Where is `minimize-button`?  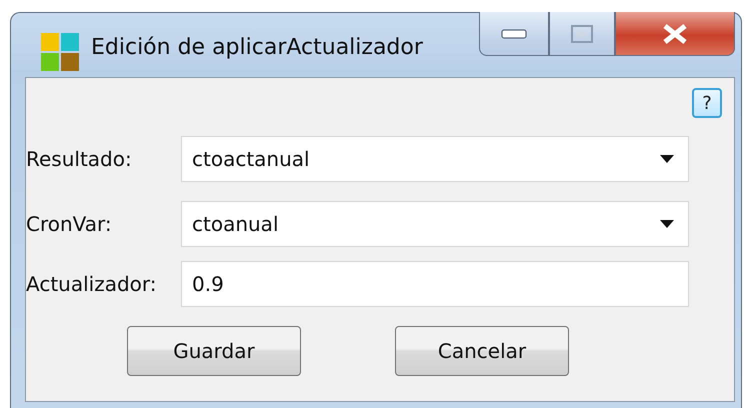 minimize-button is located at coordinates (514, 34).